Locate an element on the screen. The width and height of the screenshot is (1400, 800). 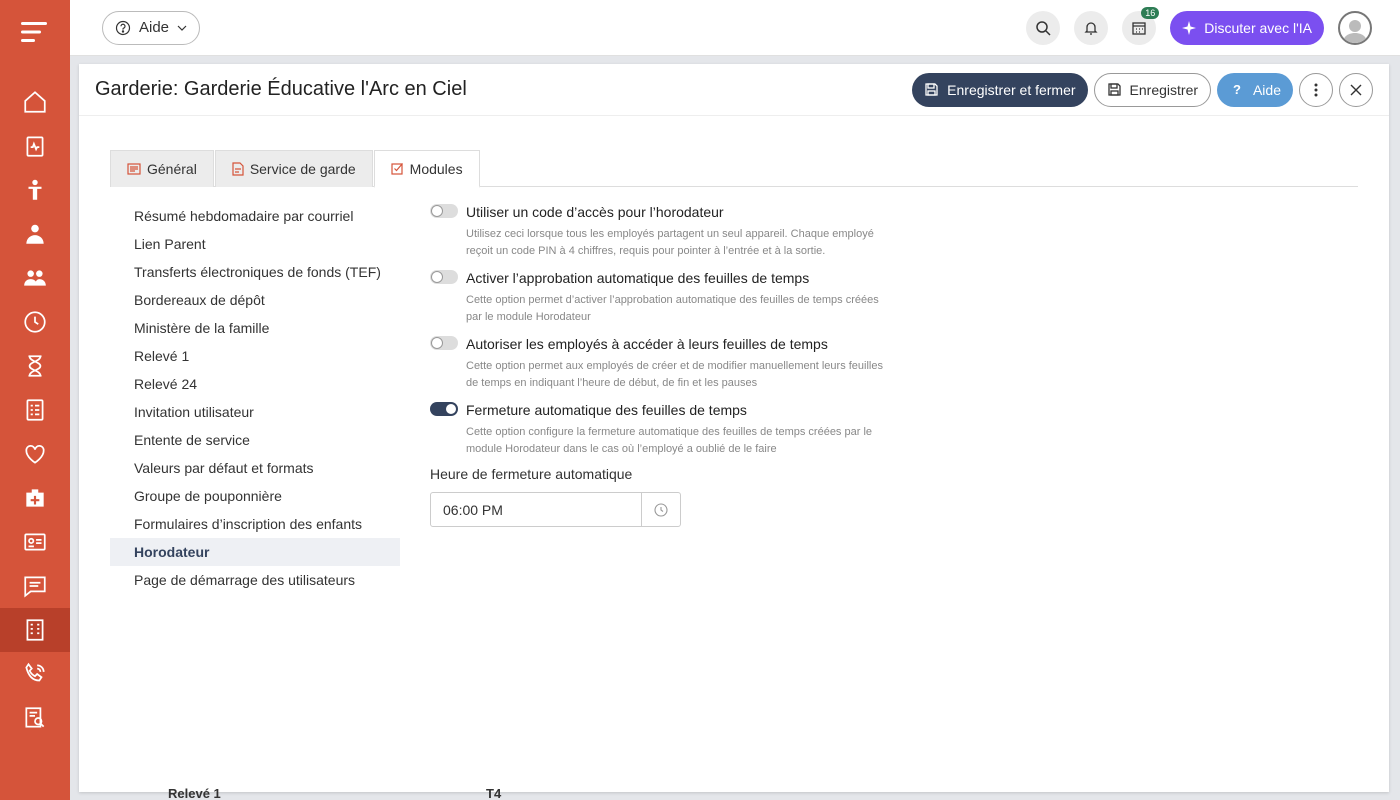
chevron-down-icon is located at coordinates (182, 28).